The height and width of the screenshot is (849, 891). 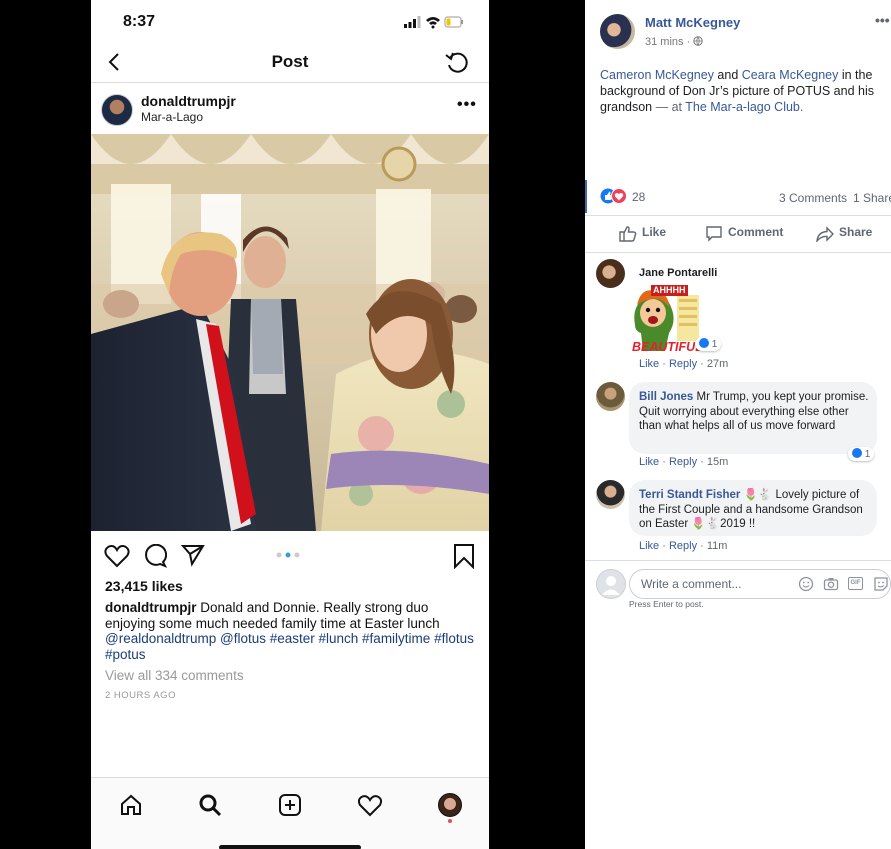 What do you see at coordinates (727, 75) in the screenshot?
I see `post-text-and: and` at bounding box center [727, 75].